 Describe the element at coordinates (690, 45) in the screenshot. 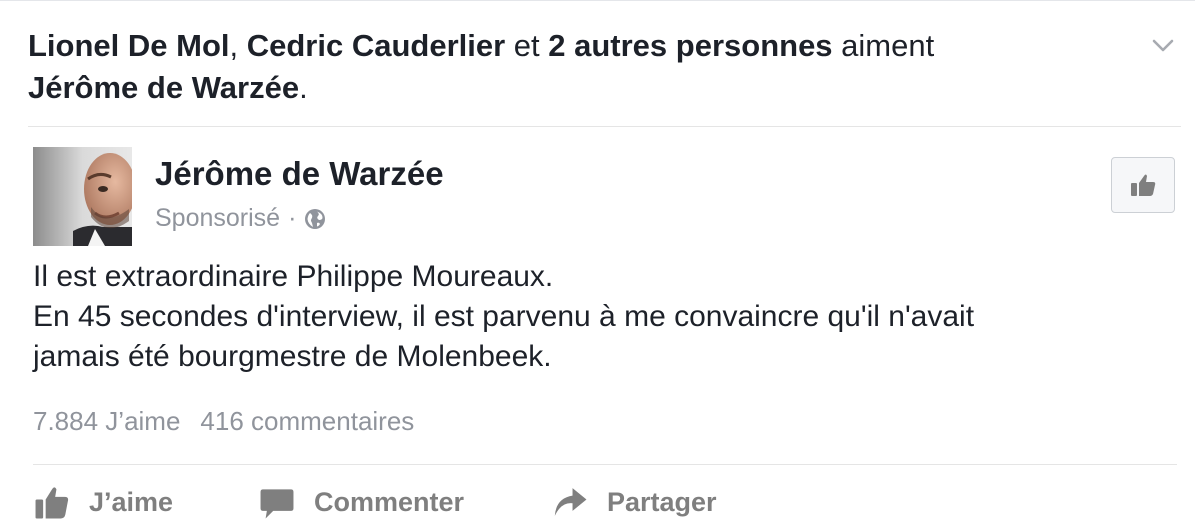

I see `others-link: 2 autres personnes` at that location.